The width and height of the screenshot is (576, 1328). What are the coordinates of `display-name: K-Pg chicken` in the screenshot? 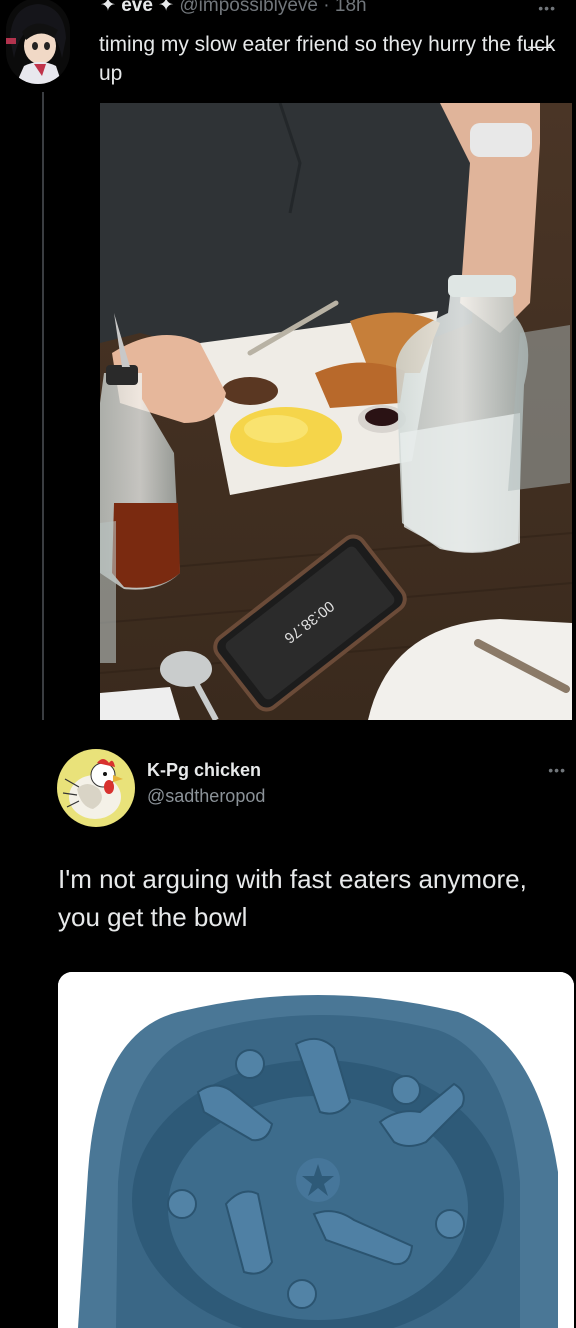 It's located at (204, 770).